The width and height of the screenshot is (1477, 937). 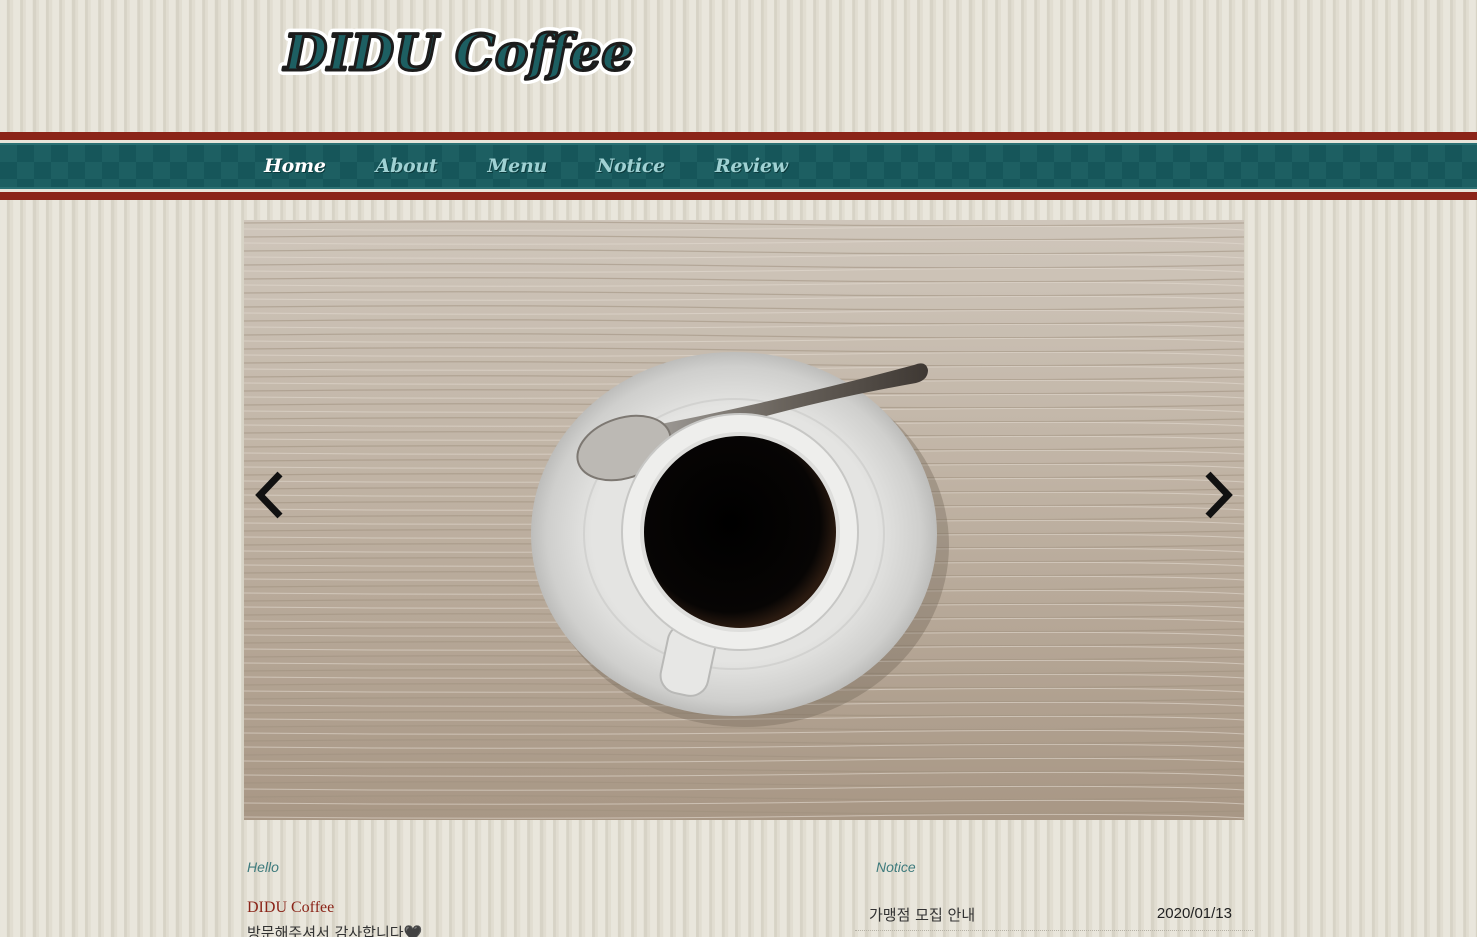 I want to click on nav-item-review: Review, so click(x=751, y=166).